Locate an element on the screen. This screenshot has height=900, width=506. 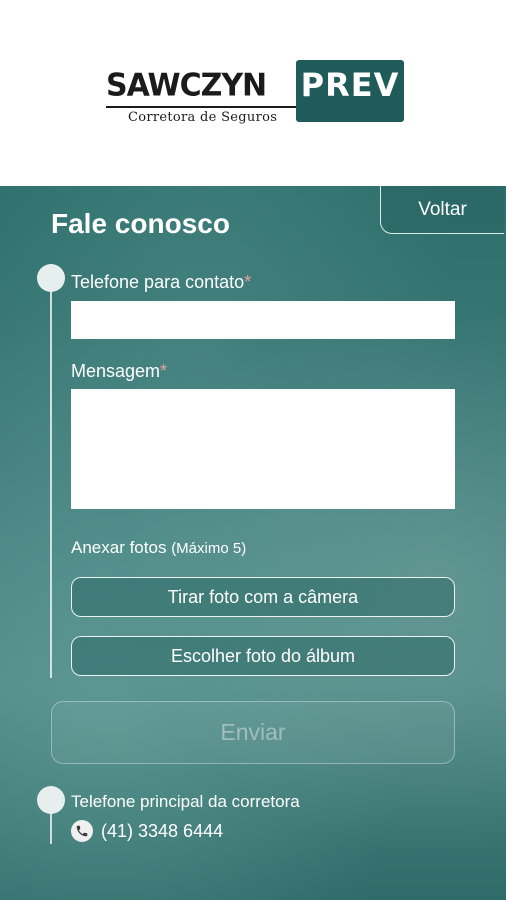
phone-icon is located at coordinates (82, 831).